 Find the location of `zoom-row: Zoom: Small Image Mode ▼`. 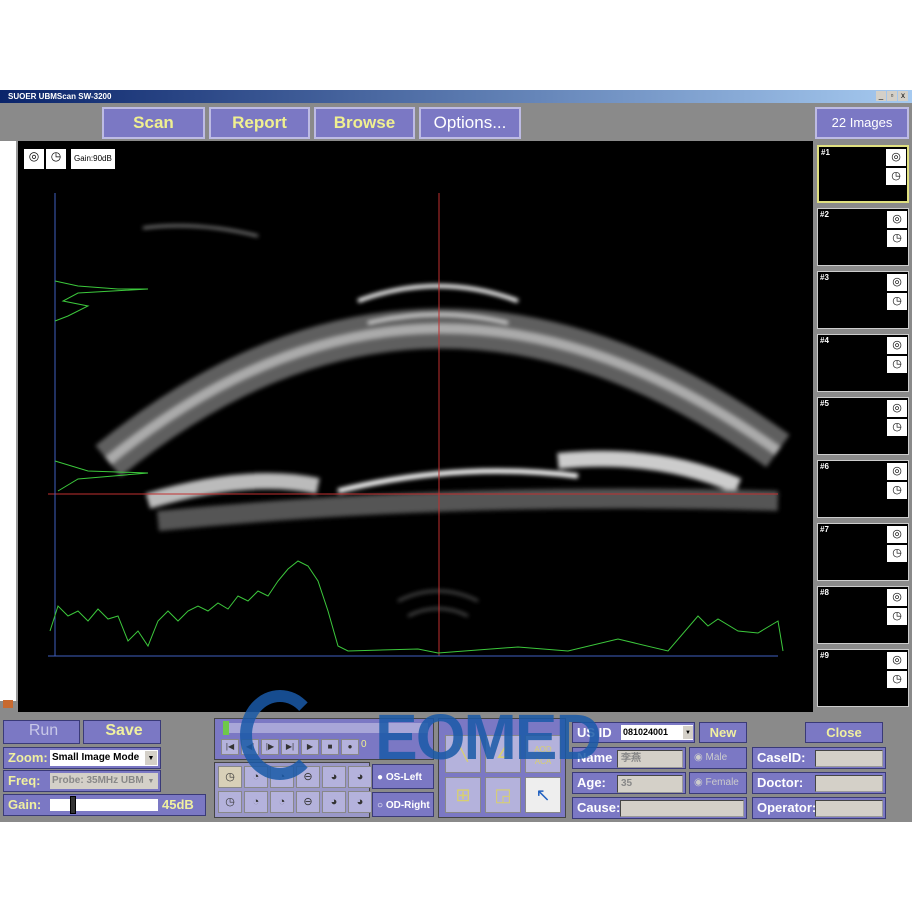

zoom-row: Zoom: Small Image Mode ▼ is located at coordinates (82, 758).